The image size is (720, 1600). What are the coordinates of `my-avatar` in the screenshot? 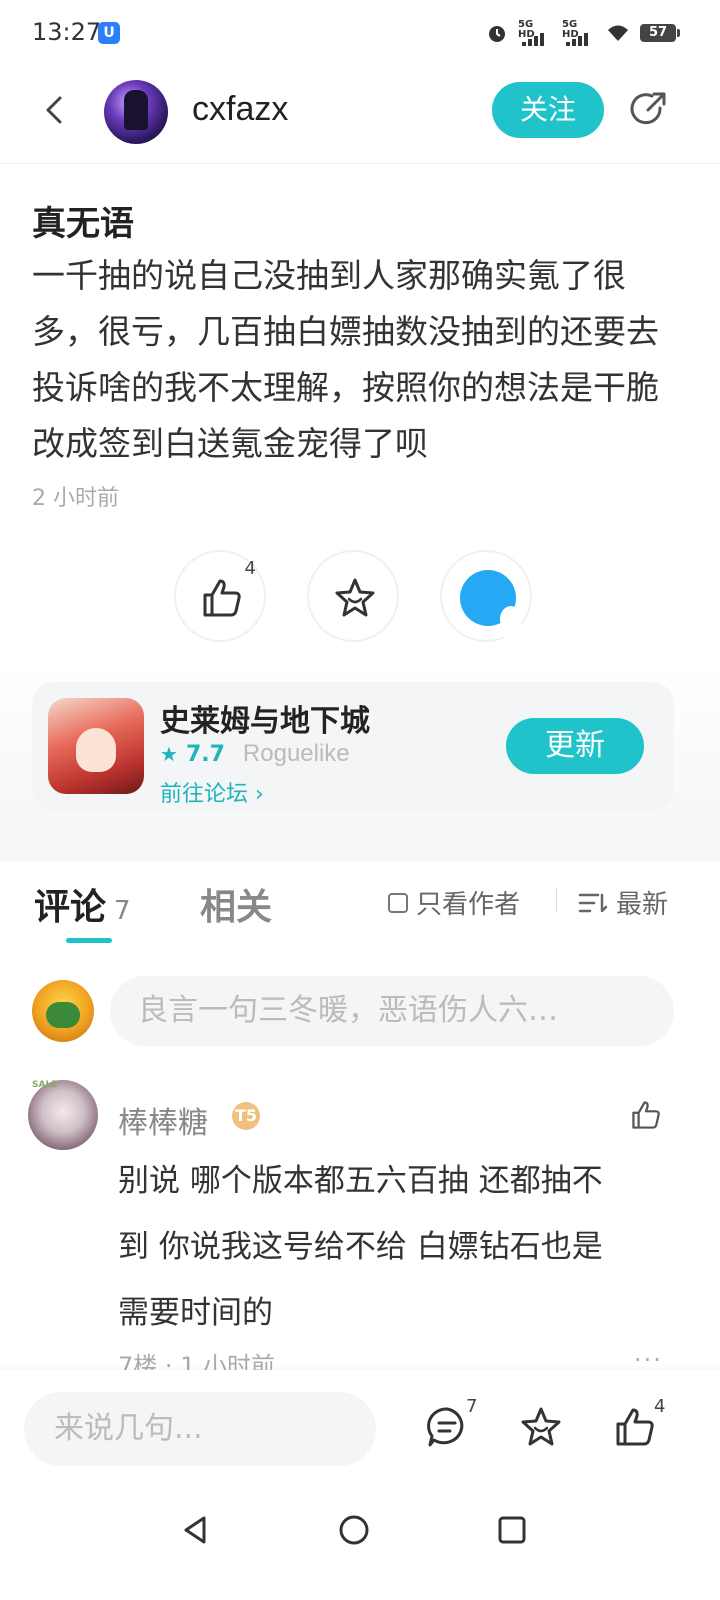 It's located at (63, 1011).